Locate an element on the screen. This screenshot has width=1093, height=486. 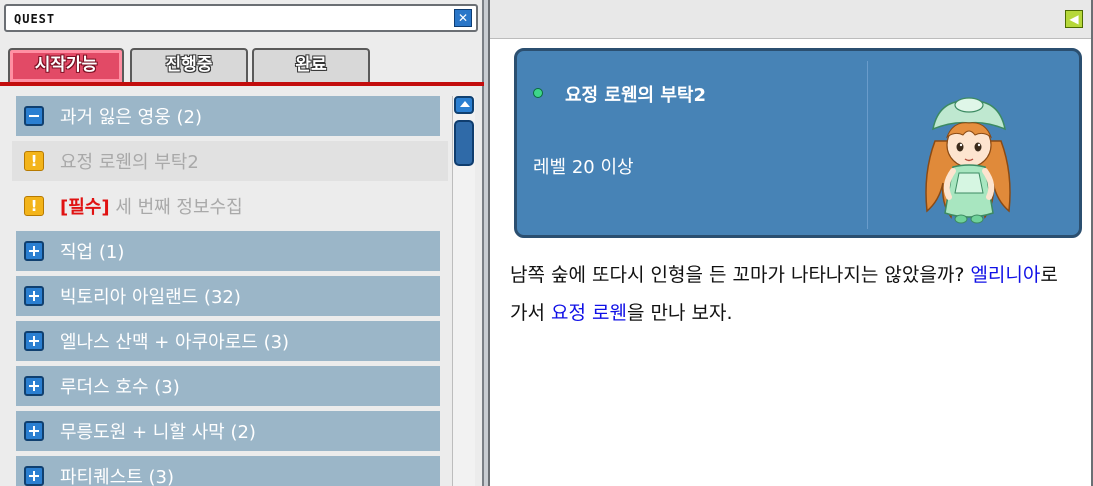
tab-underline is located at coordinates (242, 84).